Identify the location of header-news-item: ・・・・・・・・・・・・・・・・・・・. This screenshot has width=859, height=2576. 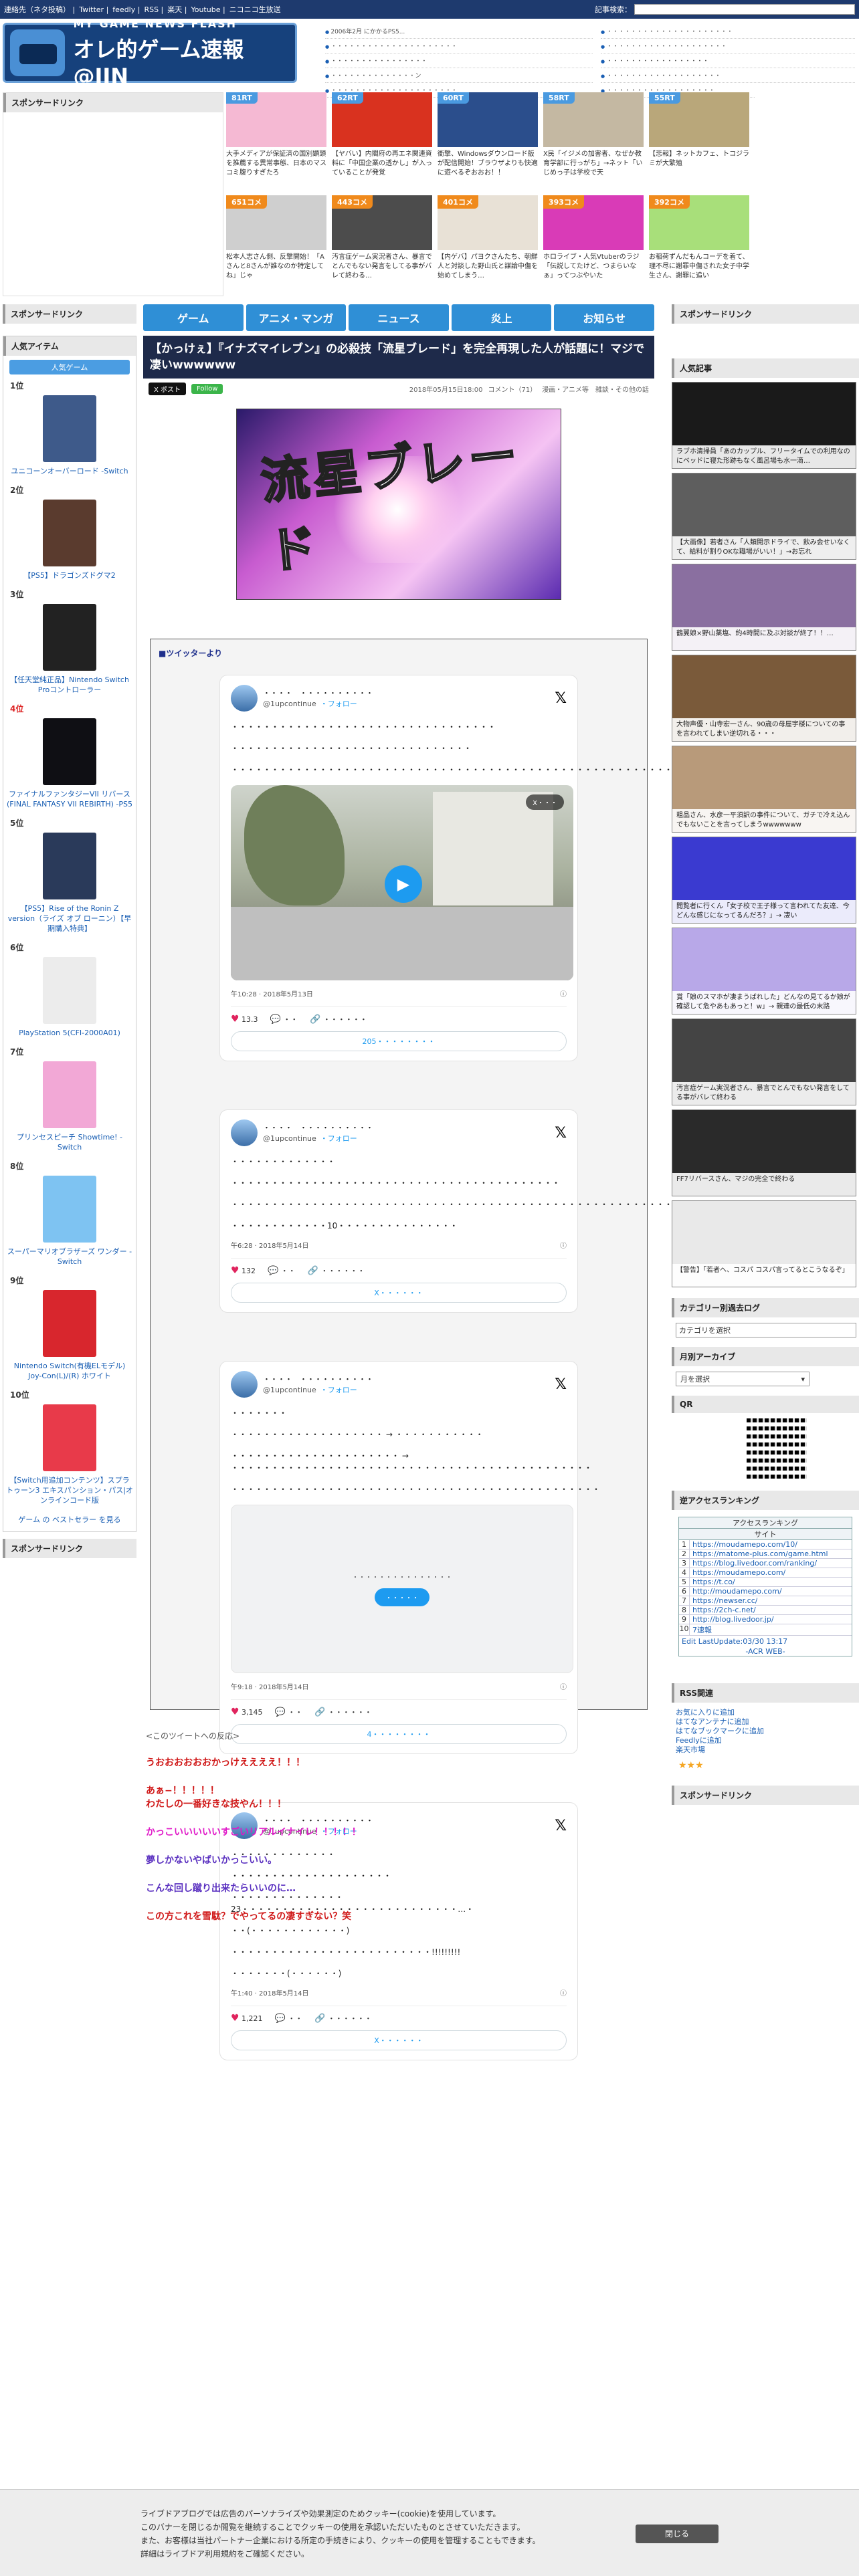
(728, 75).